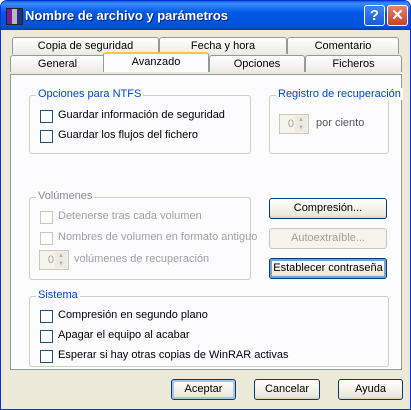 The image size is (411, 410). What do you see at coordinates (46, 217) in the screenshot?
I see `pause-each-volume-checkbox` at bounding box center [46, 217].